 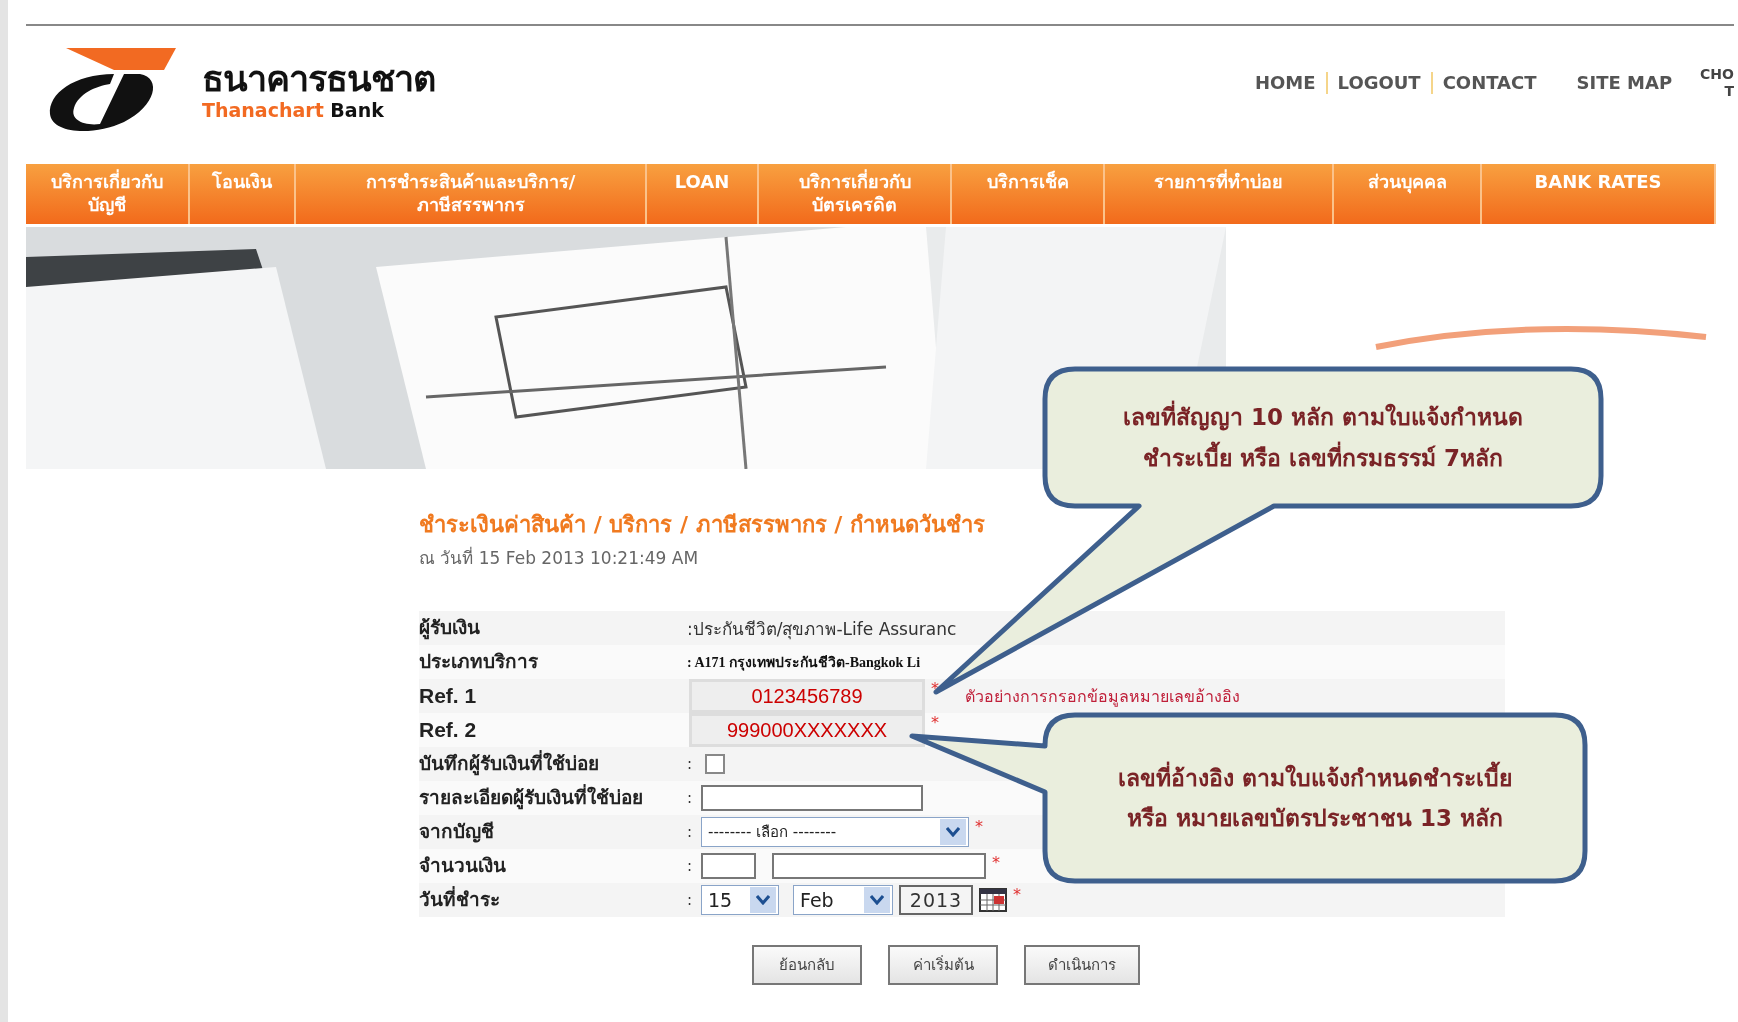 I want to click on callout-text: เลขที่สัญญา 10 หลัก ตามใบแจ้งกำหนด ชำระเบี้ย หรือ เลขที่กรมธรรม์ 7หลัก, so click(x=1323, y=437).